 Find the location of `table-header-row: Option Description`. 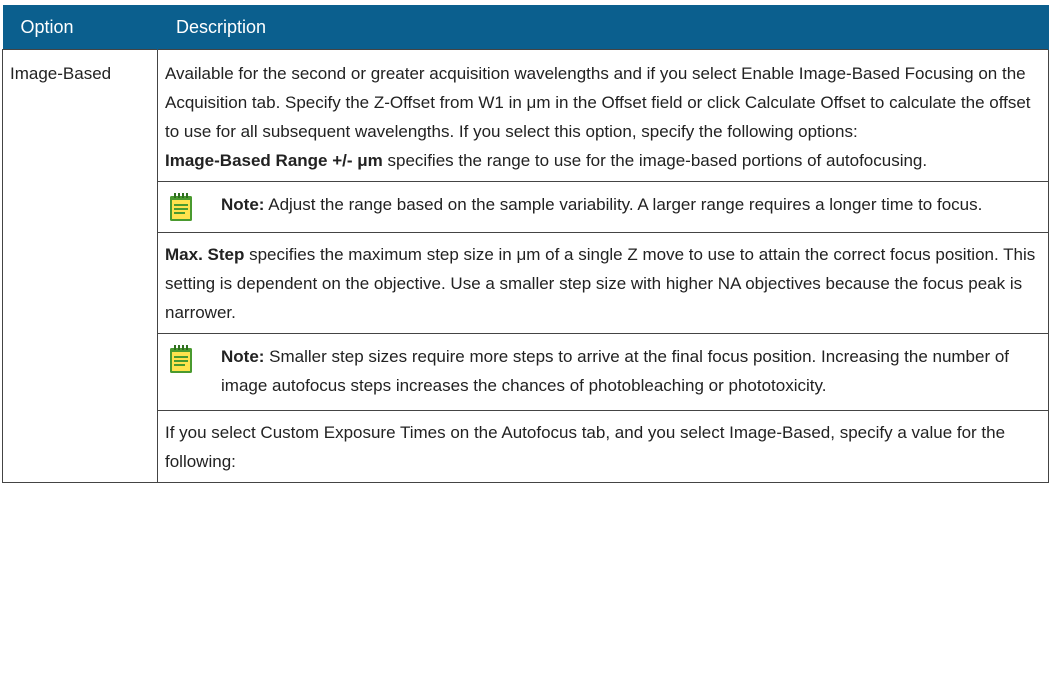

table-header-row: Option Description is located at coordinates (525, 27).